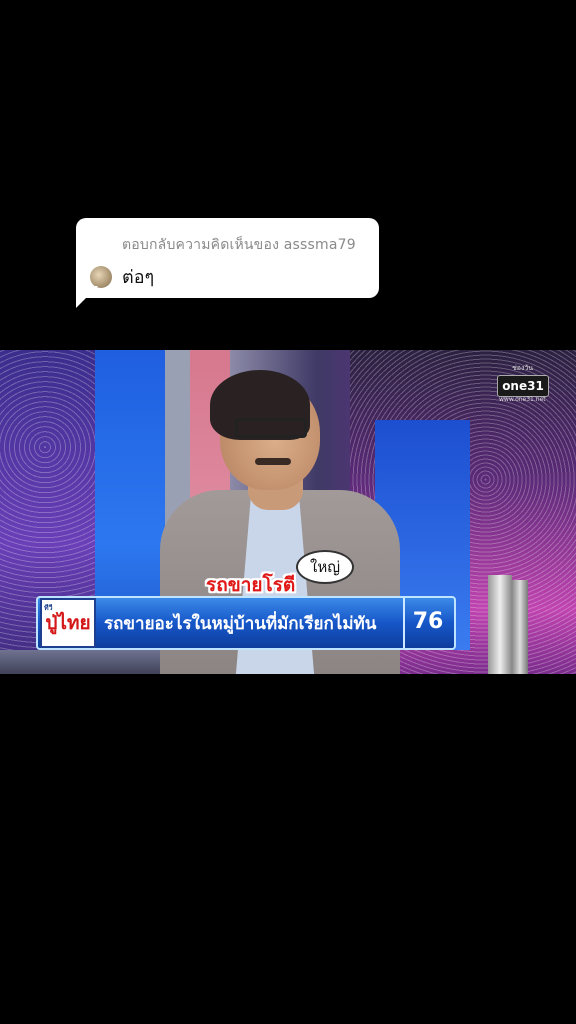  Describe the element at coordinates (227, 276) in the screenshot. I see `reply-row: ต่อๆ` at that location.